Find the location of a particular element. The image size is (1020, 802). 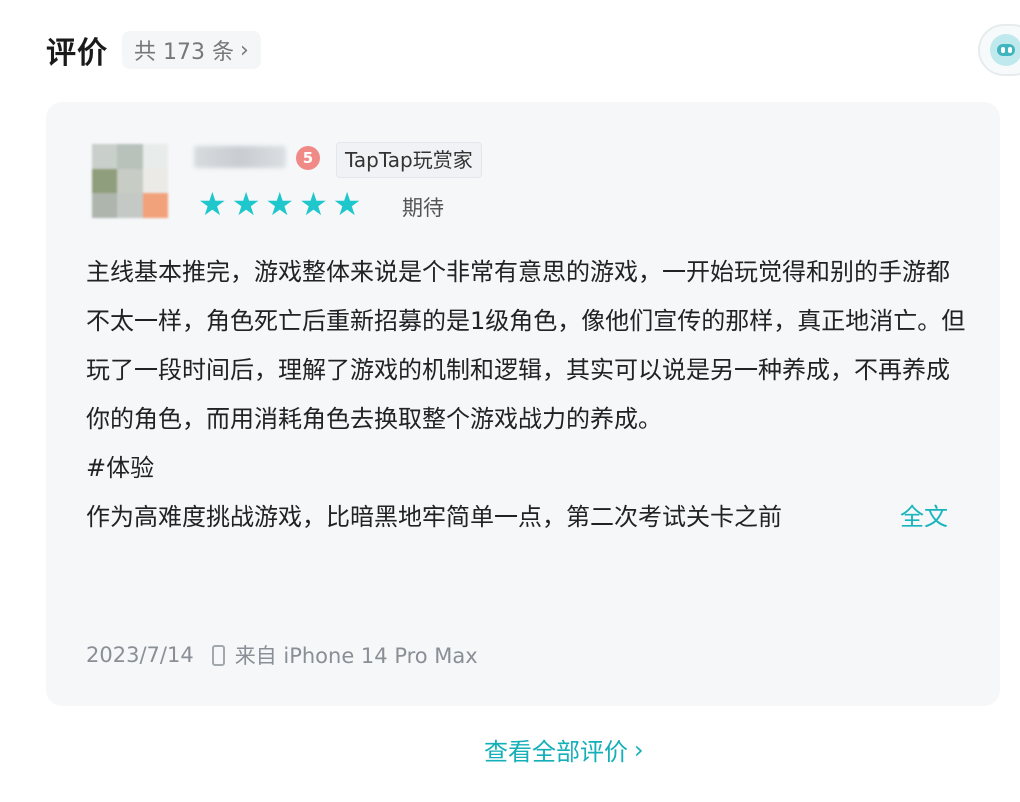

review-hashtag: #体验 is located at coordinates (120, 468).